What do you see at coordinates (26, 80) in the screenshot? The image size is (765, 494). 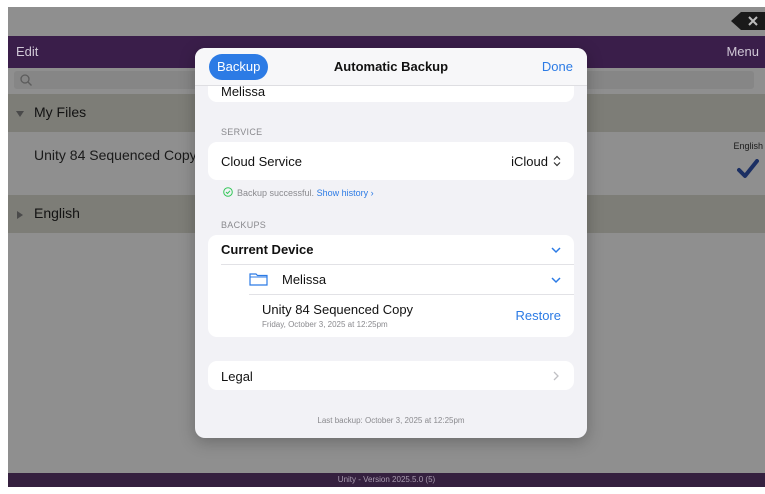 I see `search-icon` at bounding box center [26, 80].